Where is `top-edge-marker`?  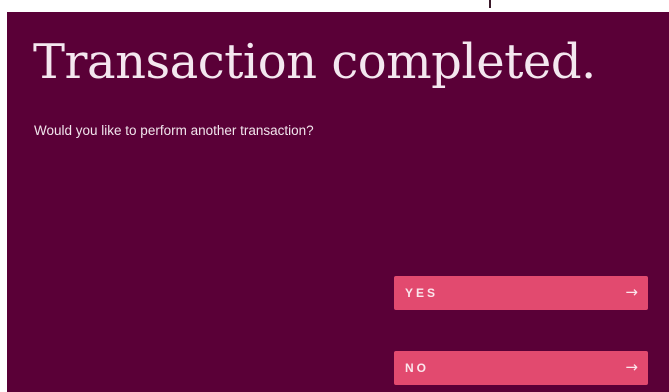 top-edge-marker is located at coordinates (490, 4).